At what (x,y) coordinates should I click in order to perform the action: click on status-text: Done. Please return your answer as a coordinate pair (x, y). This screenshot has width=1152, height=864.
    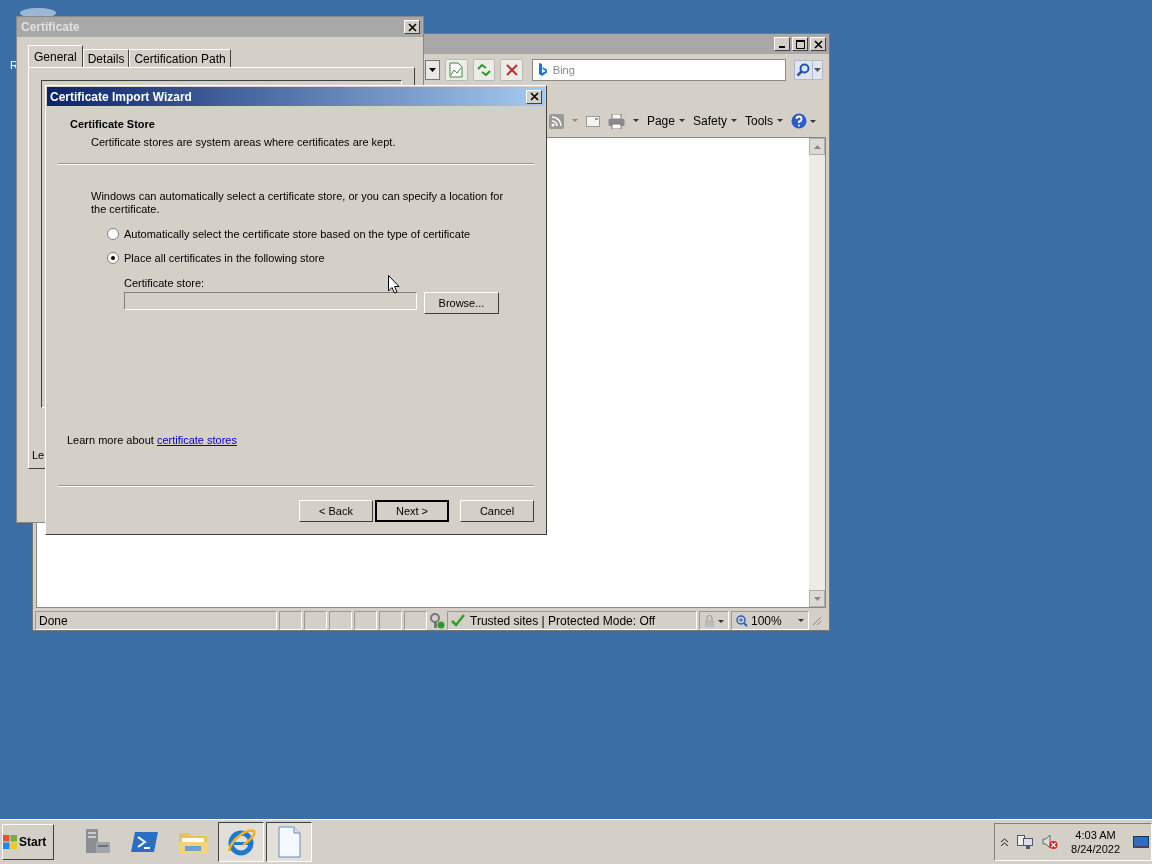
    Looking at the image, I should click on (156, 620).